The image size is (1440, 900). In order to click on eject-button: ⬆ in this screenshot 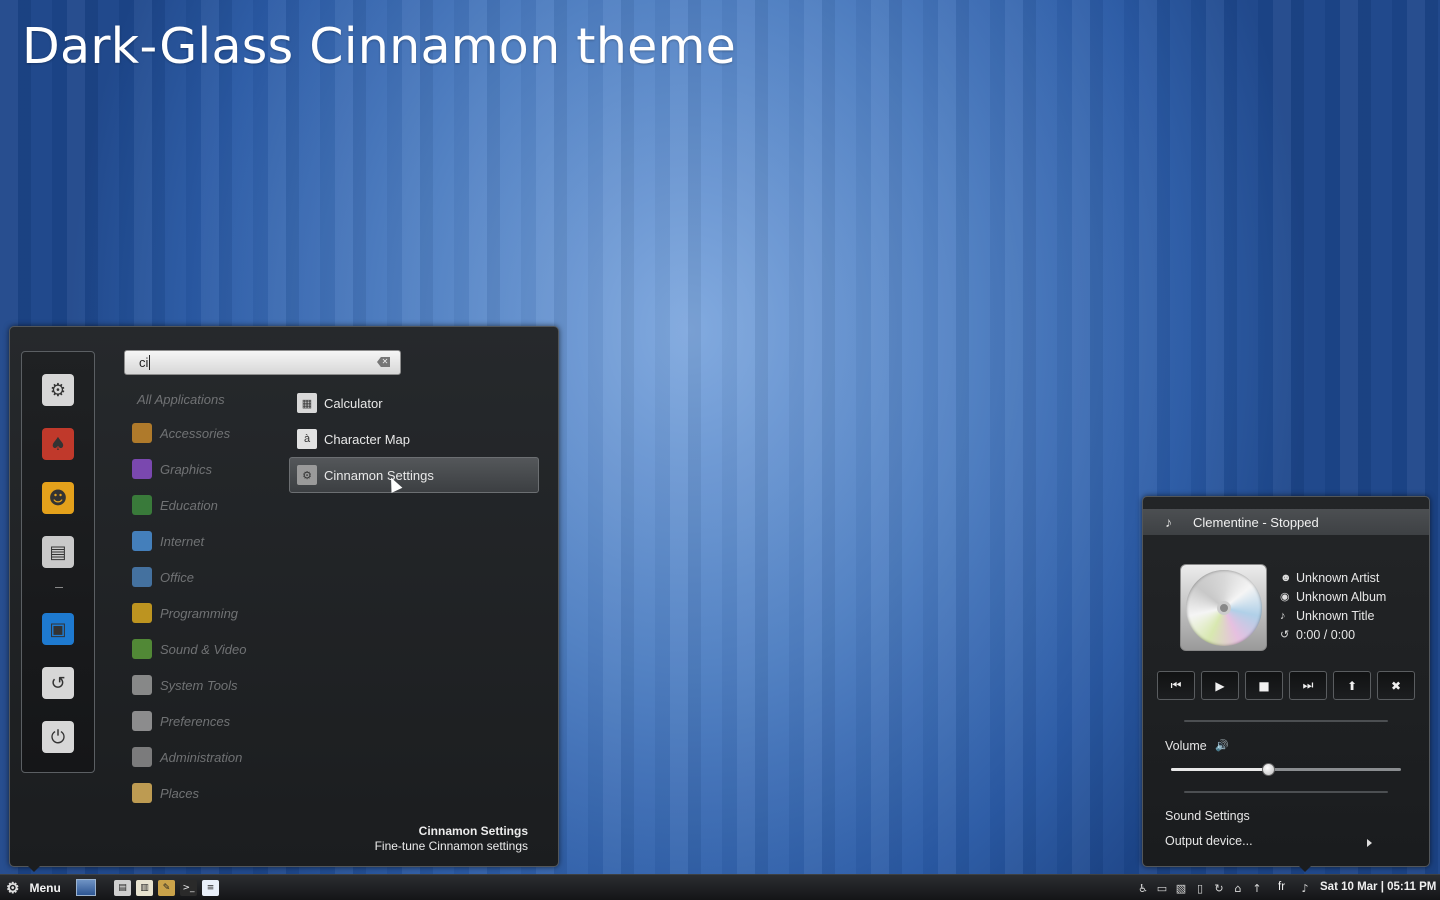, I will do `click(1352, 685)`.